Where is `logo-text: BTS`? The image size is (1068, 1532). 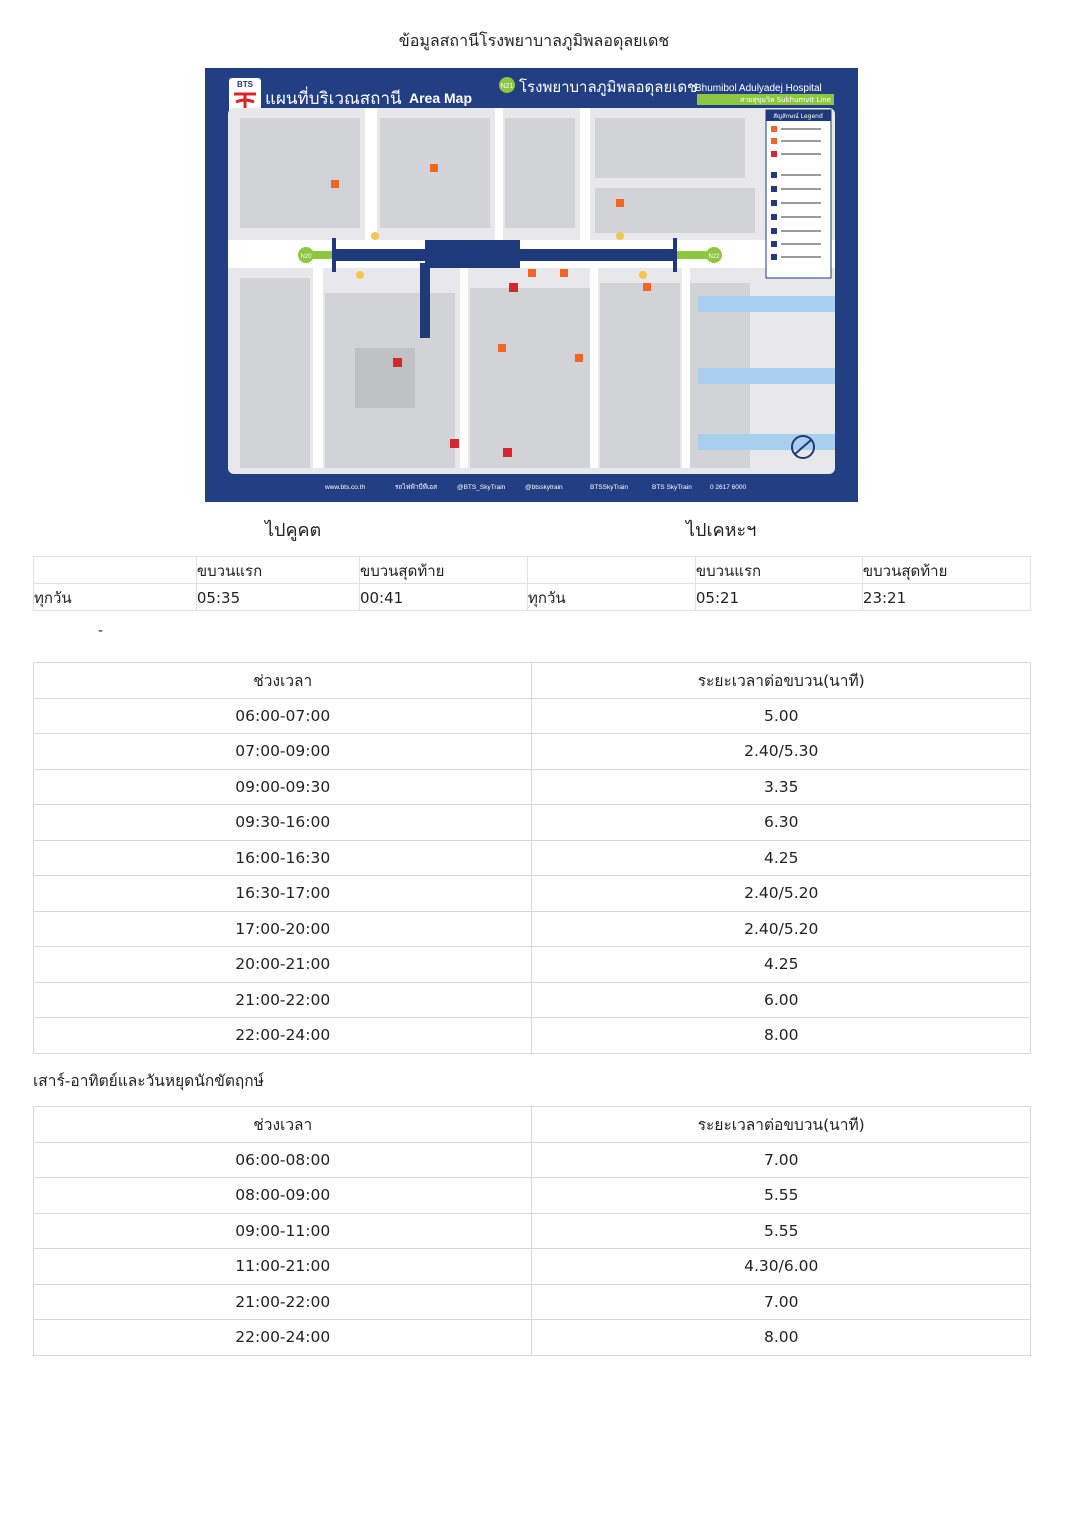 logo-text: BTS is located at coordinates (245, 84).